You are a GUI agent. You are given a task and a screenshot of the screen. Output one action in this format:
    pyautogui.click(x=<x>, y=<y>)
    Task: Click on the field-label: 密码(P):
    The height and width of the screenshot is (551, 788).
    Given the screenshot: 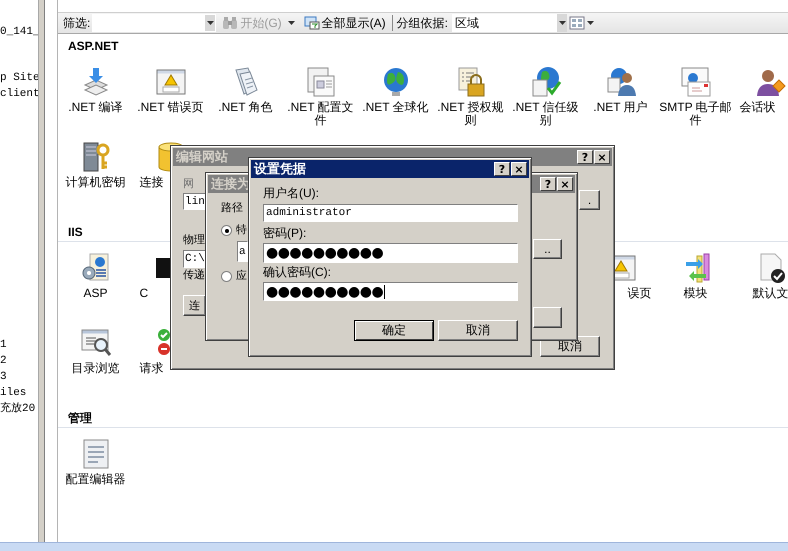 What is the action you would take?
    pyautogui.click(x=285, y=233)
    